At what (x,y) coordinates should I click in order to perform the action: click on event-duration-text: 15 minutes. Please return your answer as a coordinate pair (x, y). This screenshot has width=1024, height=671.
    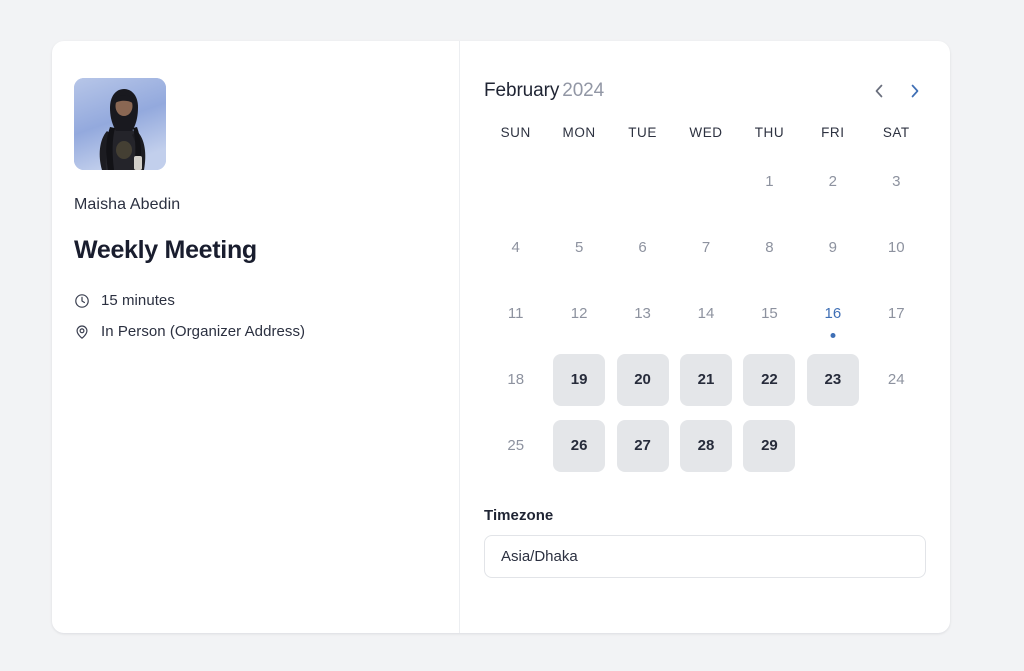
    Looking at the image, I should click on (138, 300).